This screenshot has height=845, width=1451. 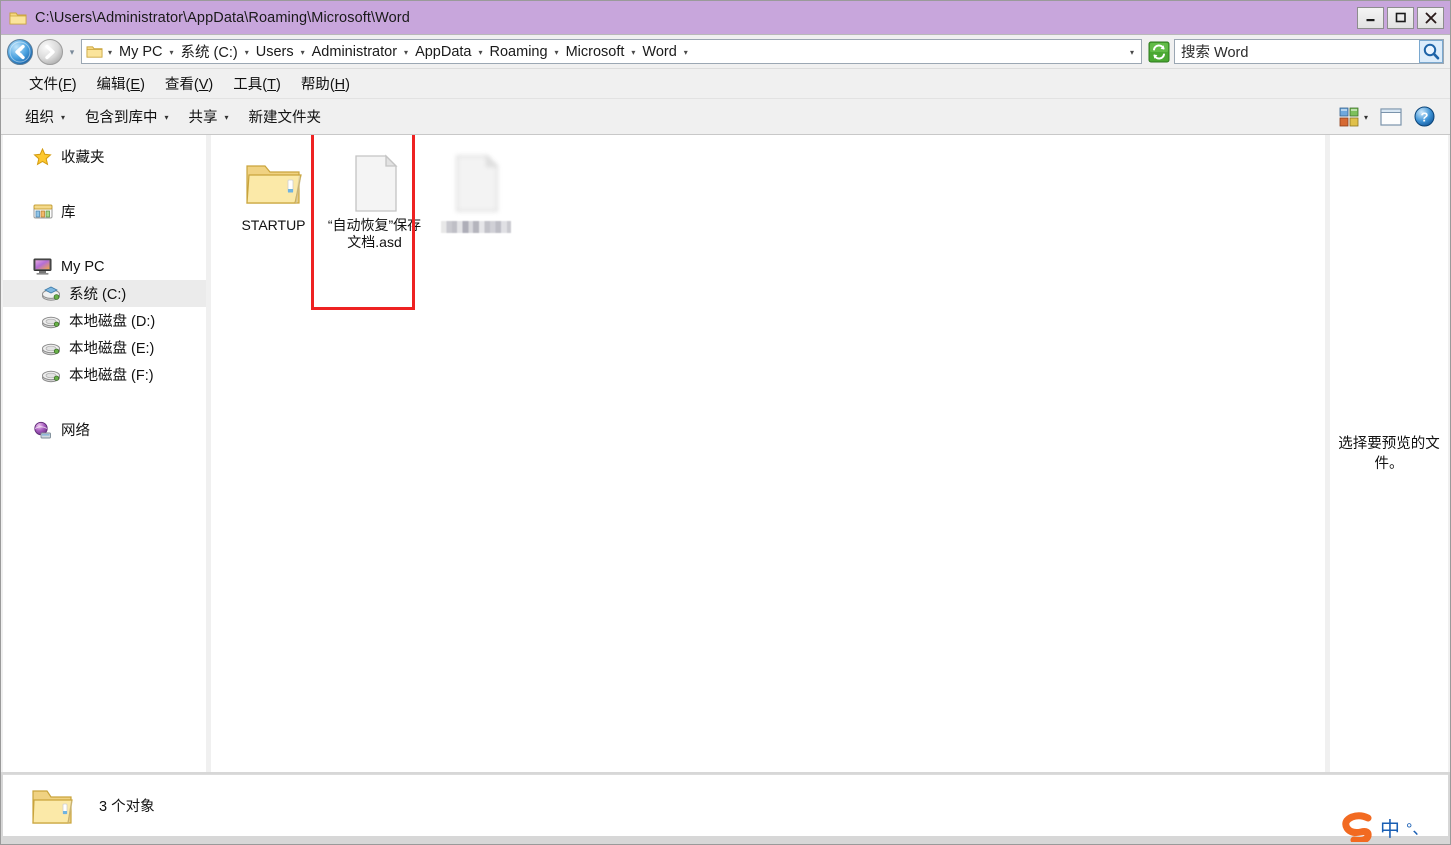 I want to click on organize-label: 组织, so click(x=39, y=118).